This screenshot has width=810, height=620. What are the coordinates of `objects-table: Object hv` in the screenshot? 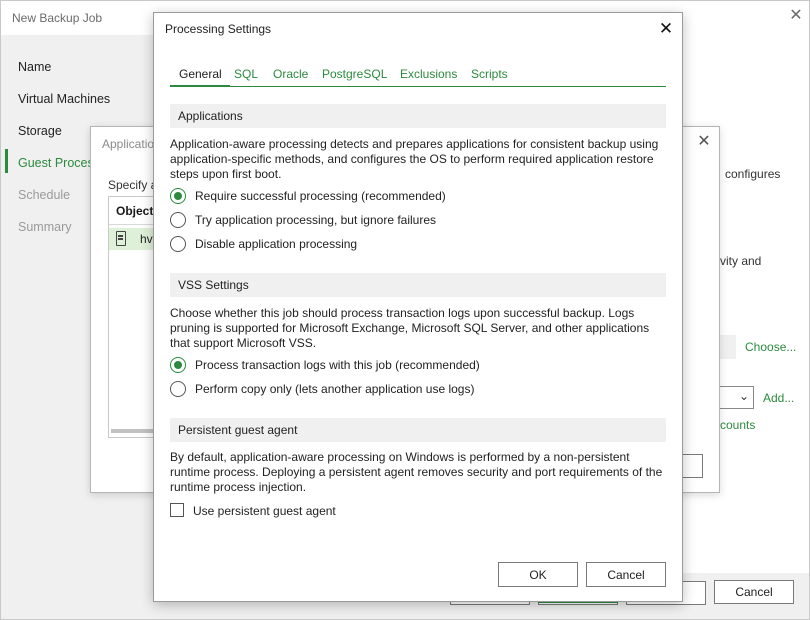 It's located at (133, 317).